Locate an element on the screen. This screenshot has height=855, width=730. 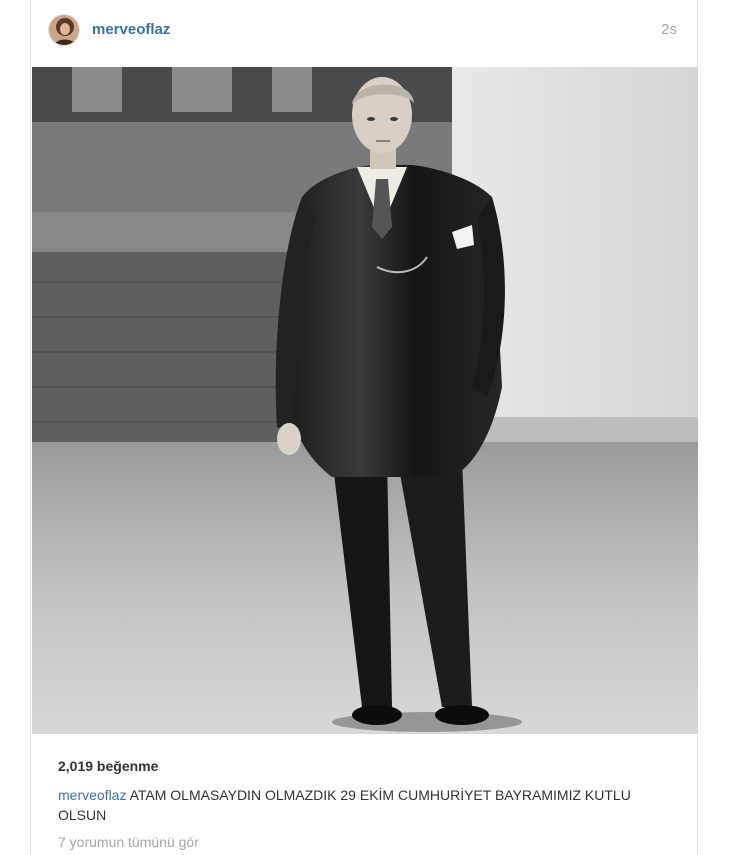
avatar-image is located at coordinates (64, 30).